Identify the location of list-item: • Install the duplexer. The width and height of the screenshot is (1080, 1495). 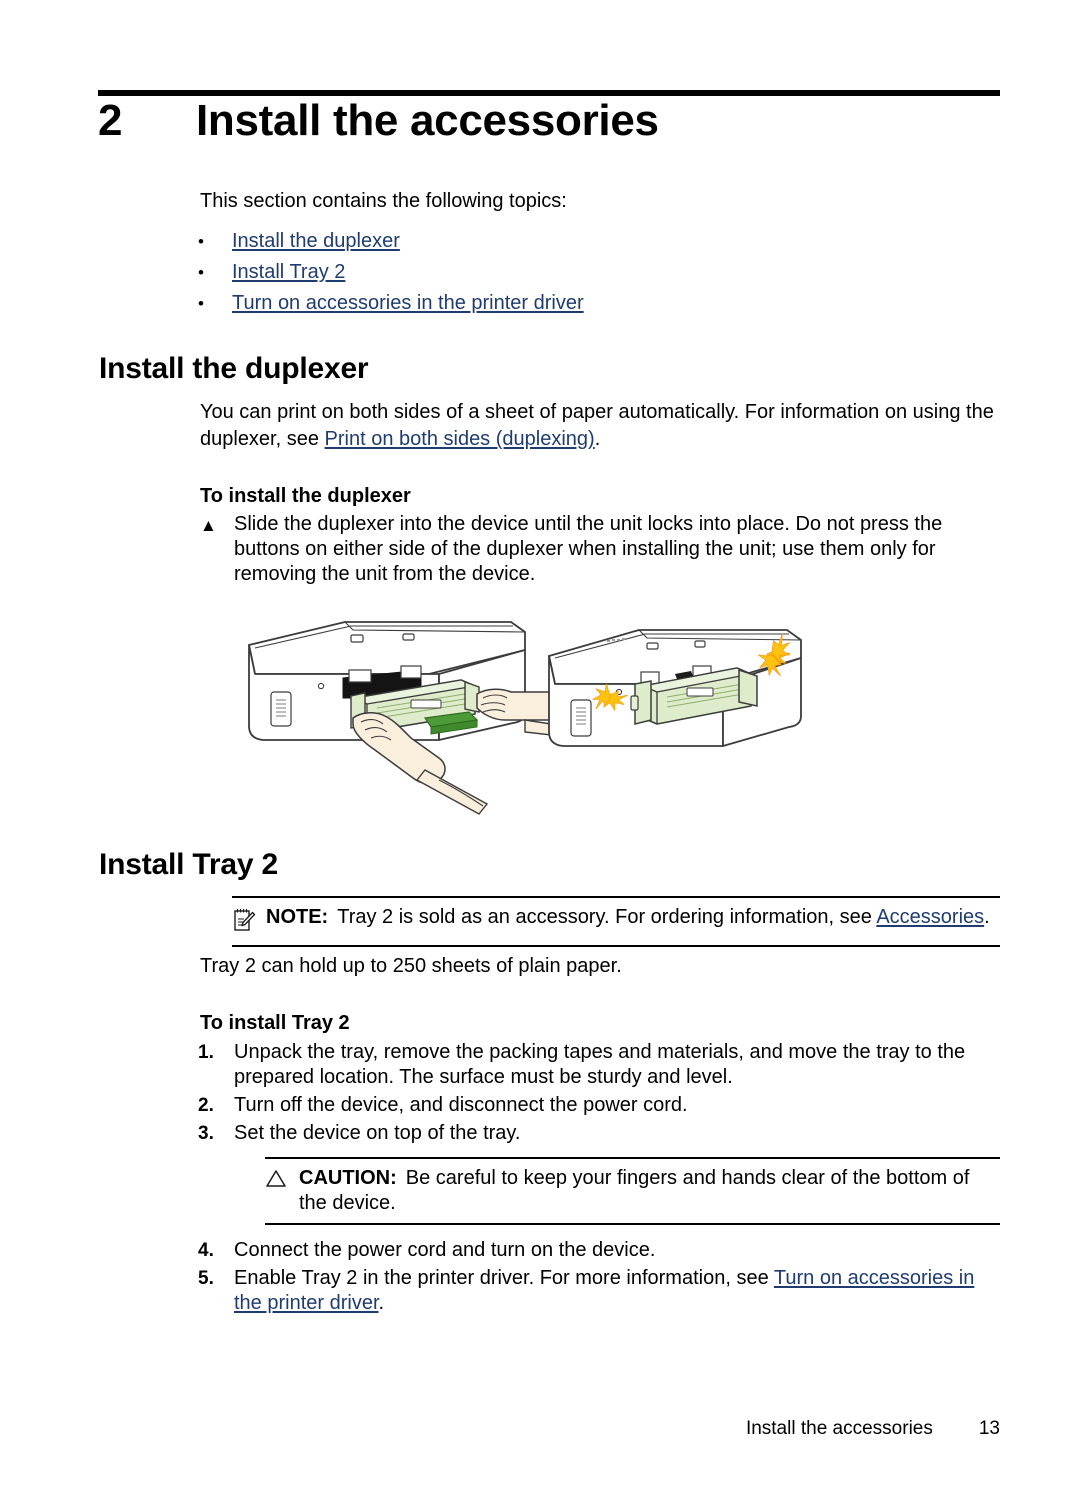
(598, 241).